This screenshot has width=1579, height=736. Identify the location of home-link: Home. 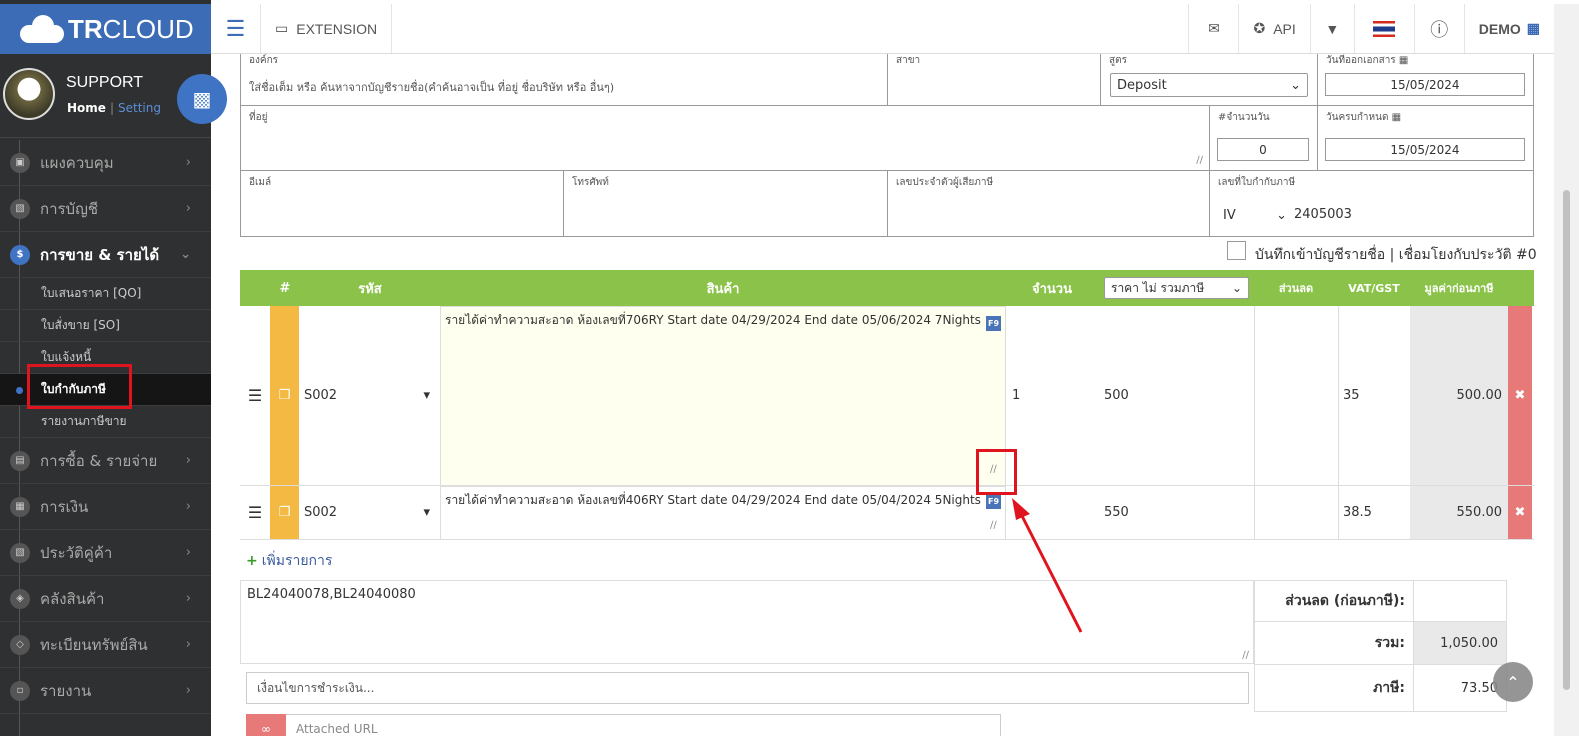
(86, 108).